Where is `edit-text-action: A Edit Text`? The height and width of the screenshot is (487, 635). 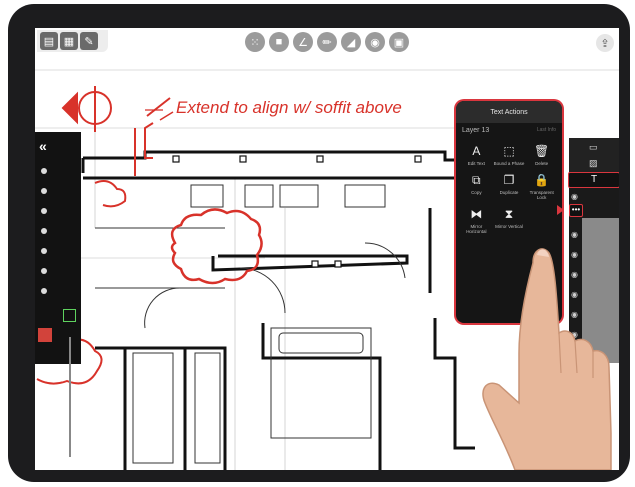 edit-text-action: A Edit Text is located at coordinates (476, 154).